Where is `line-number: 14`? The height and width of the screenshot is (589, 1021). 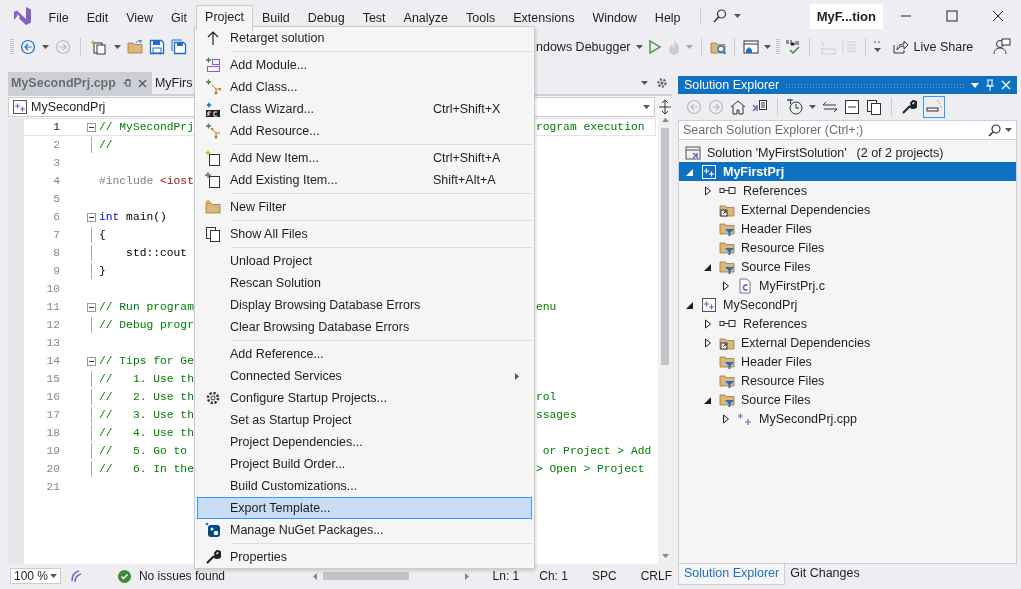 line-number: 14 is located at coordinates (52, 361).